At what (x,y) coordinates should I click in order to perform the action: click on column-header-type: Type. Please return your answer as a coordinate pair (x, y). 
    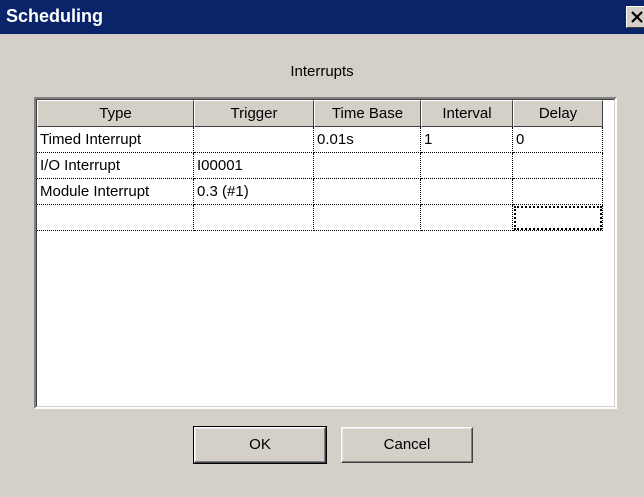
    Looking at the image, I should click on (115, 113).